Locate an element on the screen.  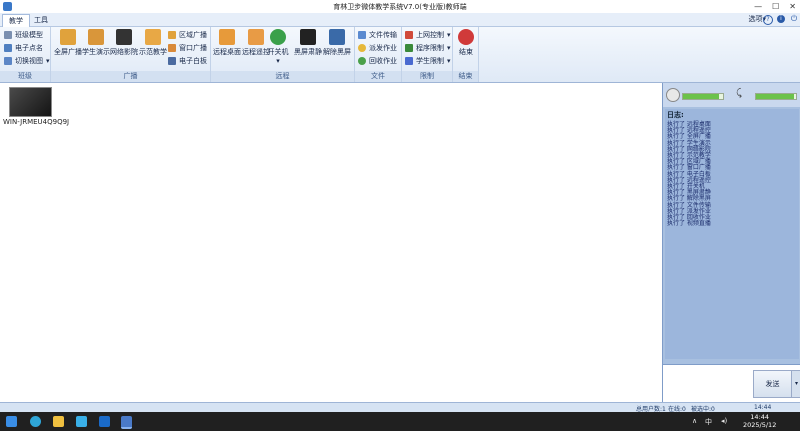
input-language: 中 is located at coordinates (708, 422).